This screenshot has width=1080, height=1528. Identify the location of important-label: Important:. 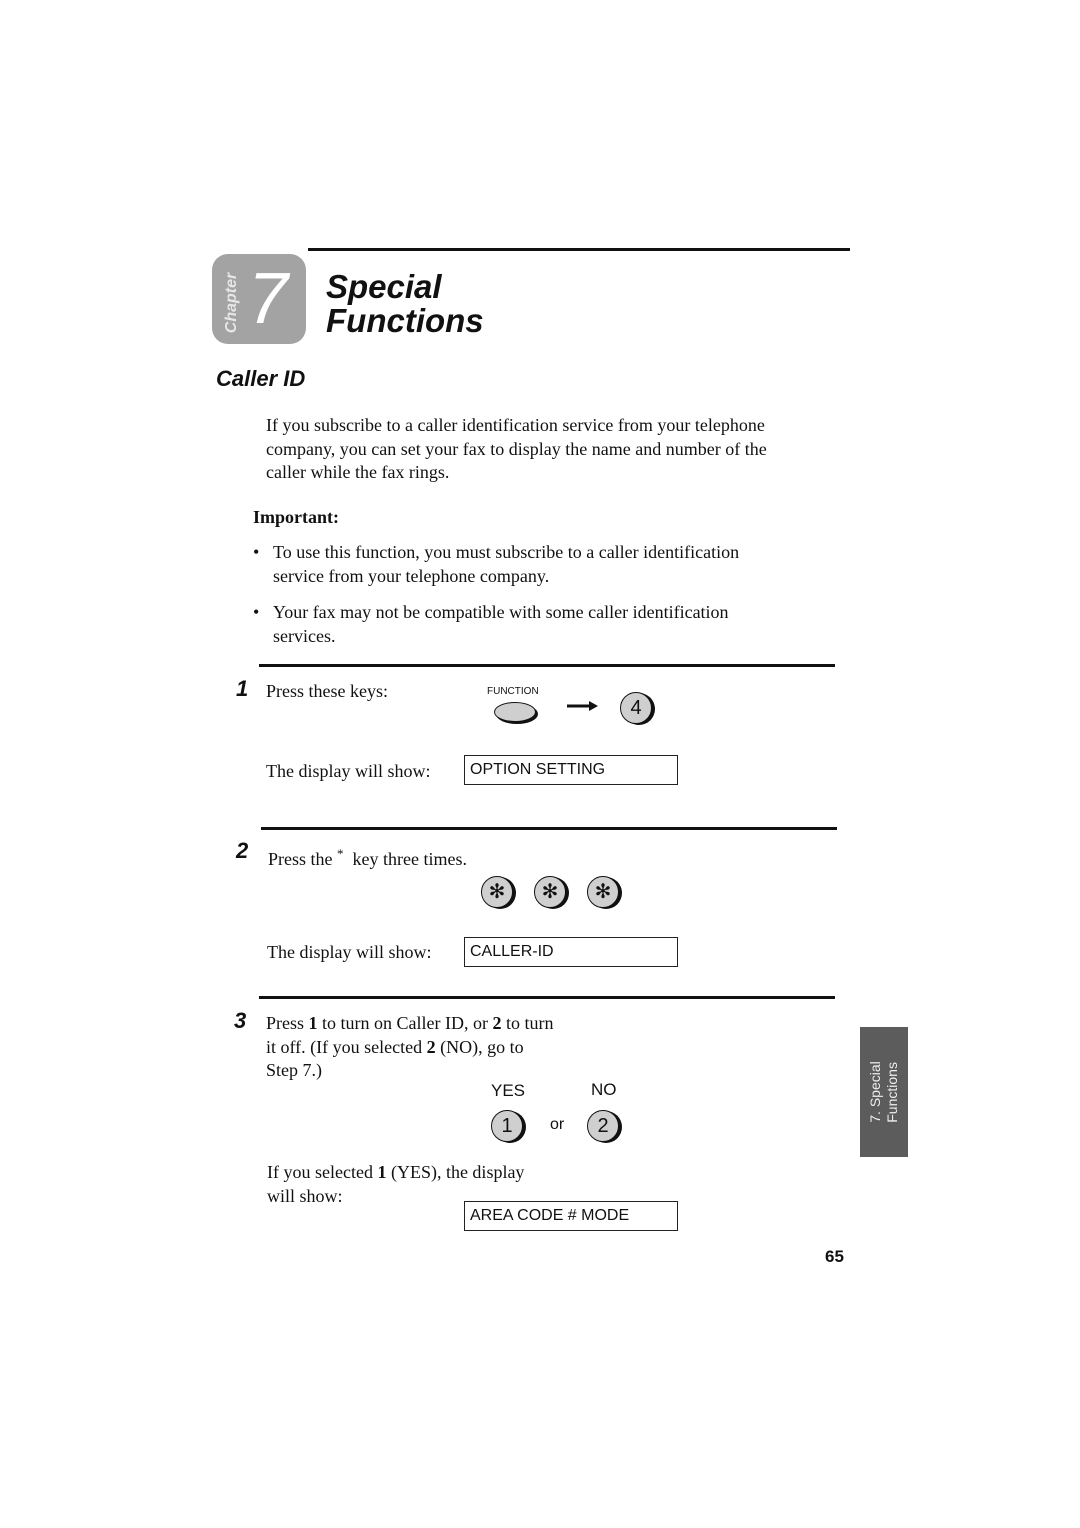
(296, 517).